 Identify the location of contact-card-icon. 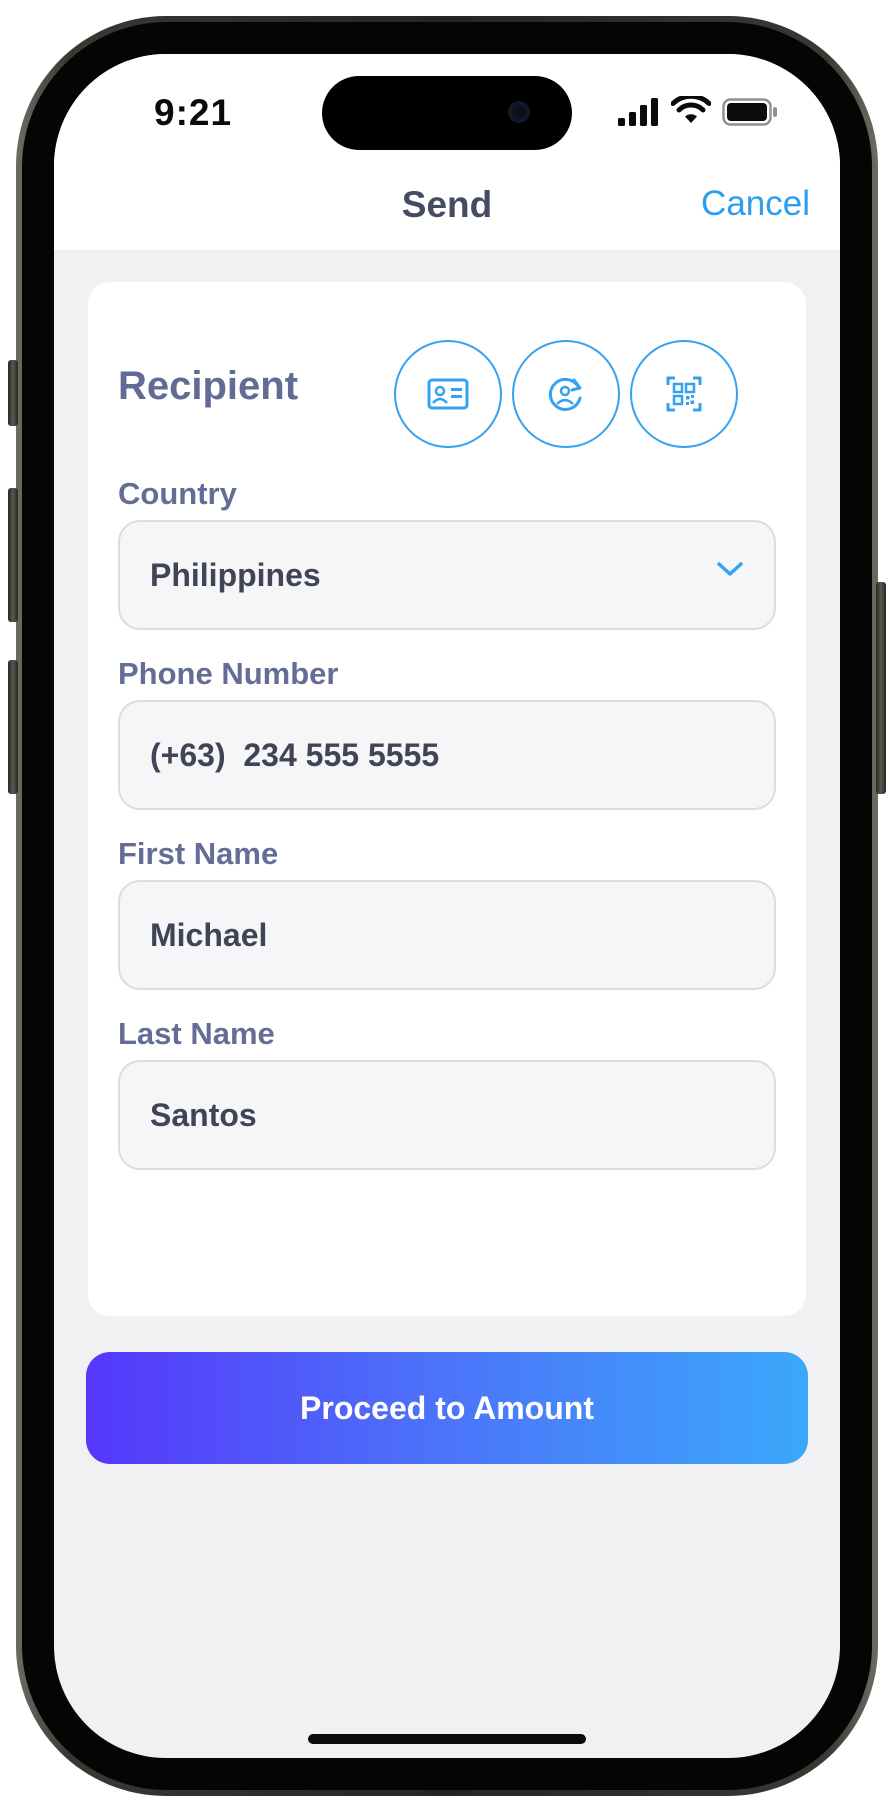
(448, 394).